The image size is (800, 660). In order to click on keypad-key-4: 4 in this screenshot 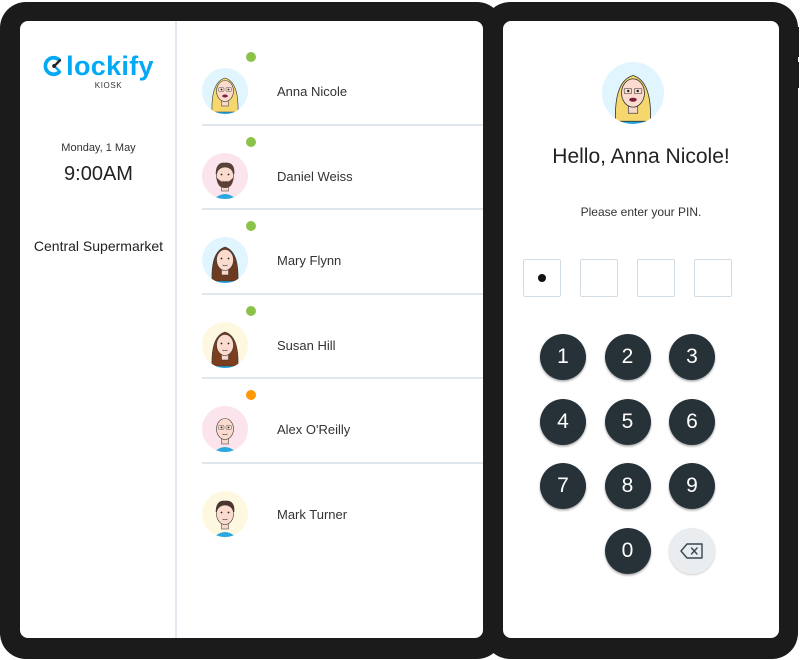, I will do `click(563, 421)`.